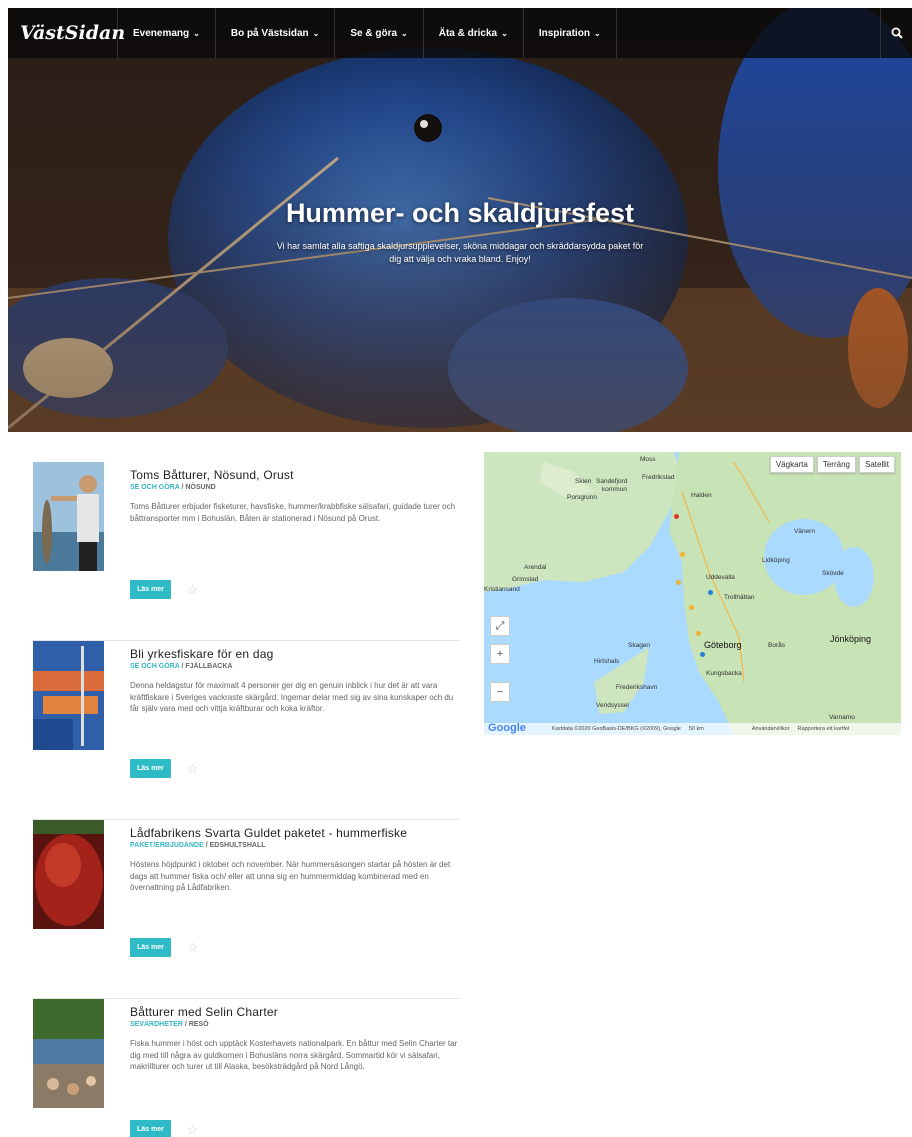 This screenshot has height=1137, width=912. What do you see at coordinates (612, 705) in the screenshot?
I see `map-label: Vendsyssel` at bounding box center [612, 705].